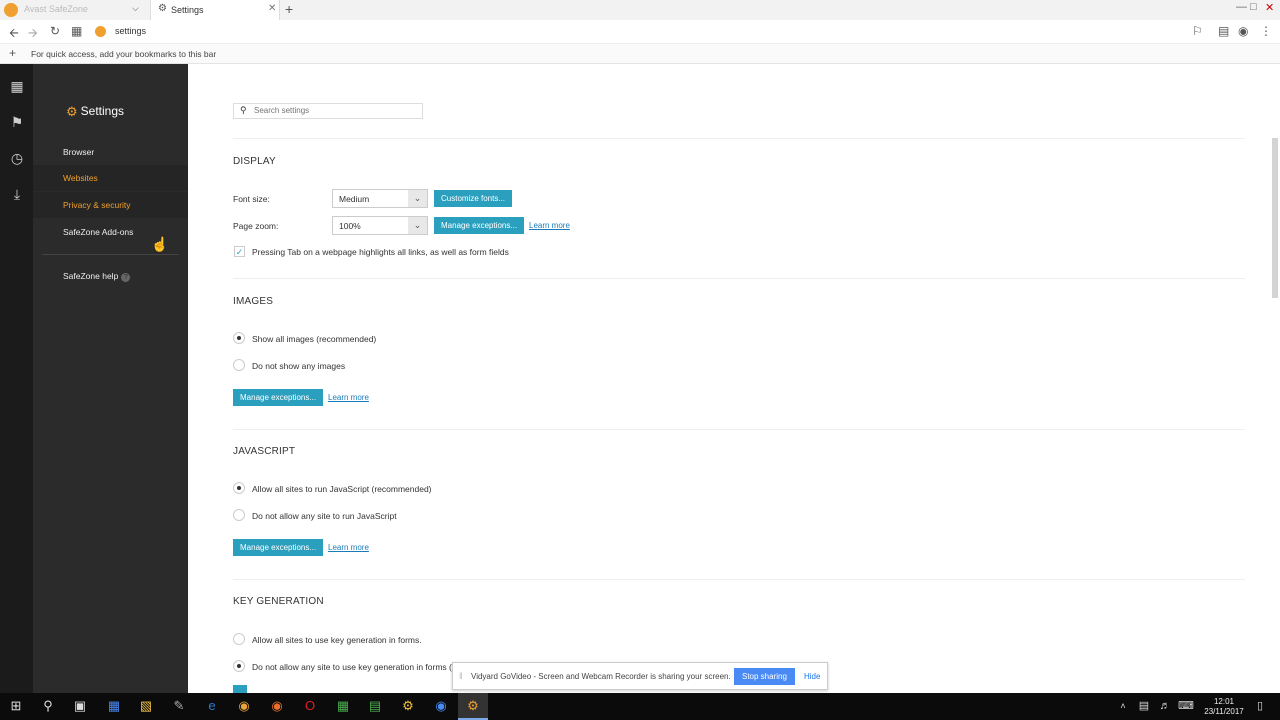 Image resolution: width=1280 pixels, height=720 pixels. I want to click on section-title-javascript: JAVASCRIPT, so click(264, 451).